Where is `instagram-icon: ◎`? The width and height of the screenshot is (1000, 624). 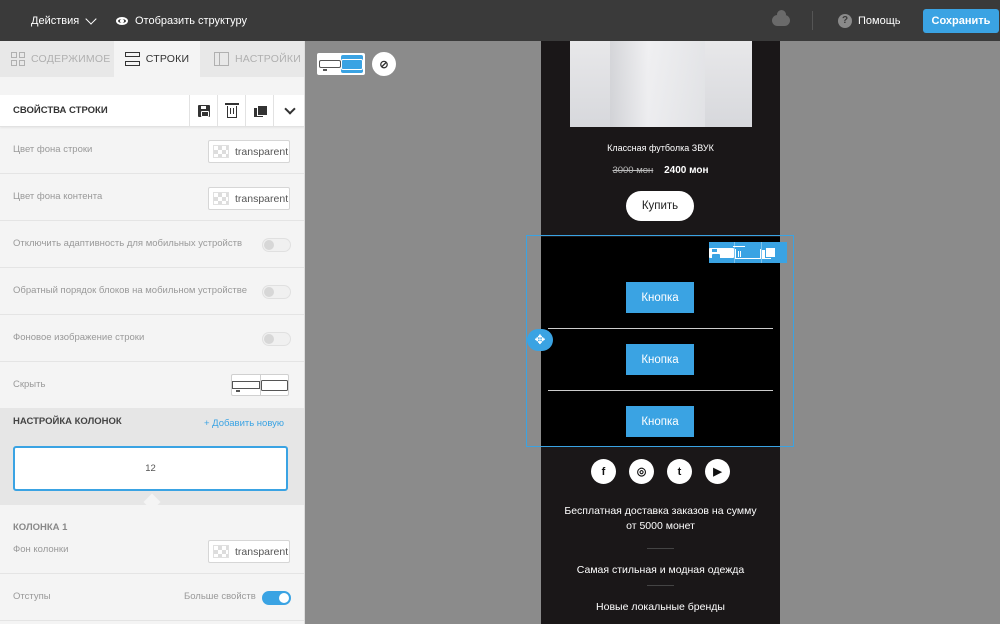
instagram-icon: ◎ is located at coordinates (641, 471).